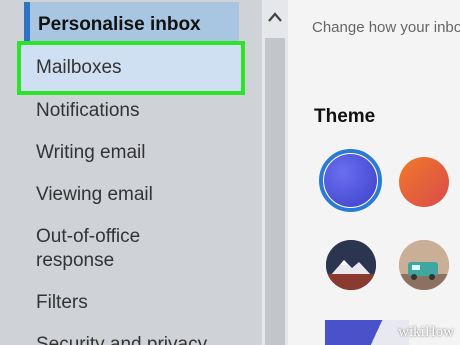  I want to click on theme-swatch-van, so click(424, 265).